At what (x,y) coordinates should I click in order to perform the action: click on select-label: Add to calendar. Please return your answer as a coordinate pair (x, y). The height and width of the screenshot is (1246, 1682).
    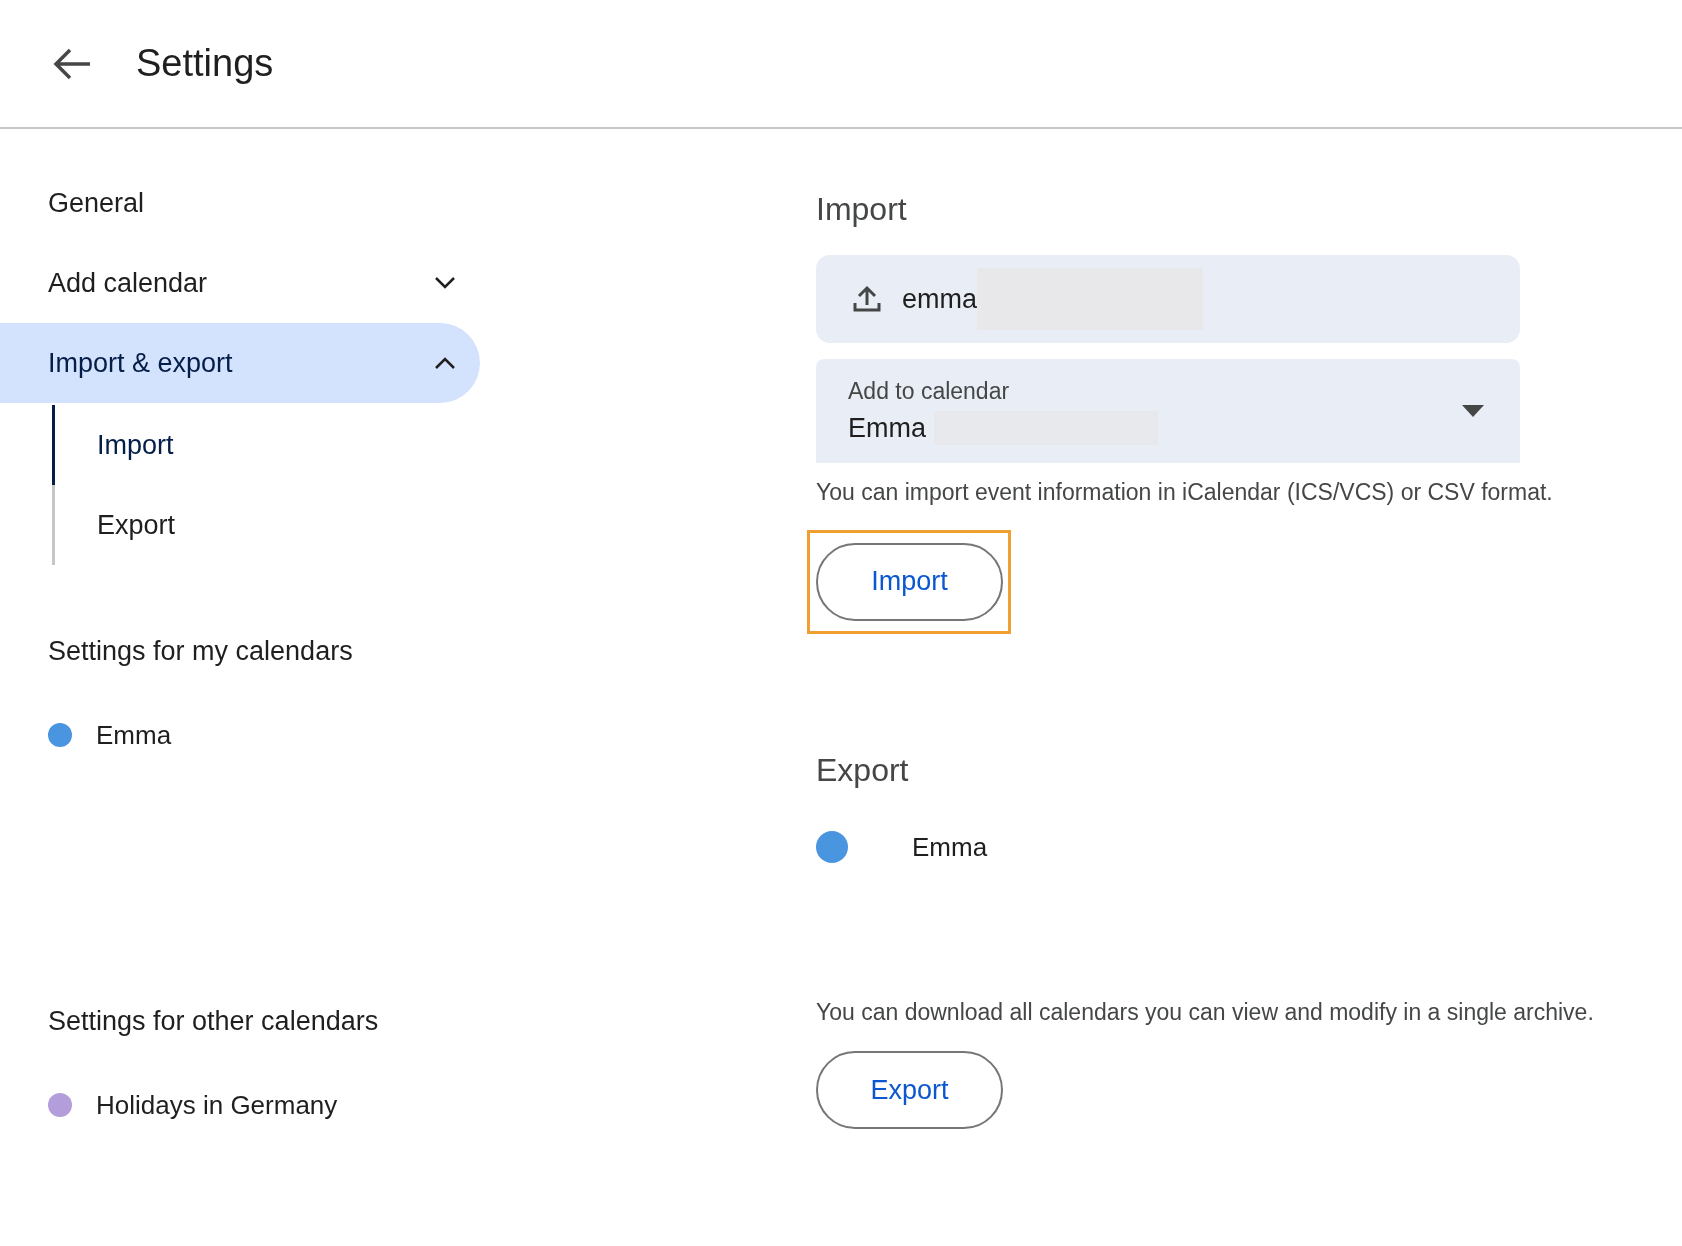
    Looking at the image, I should click on (929, 391).